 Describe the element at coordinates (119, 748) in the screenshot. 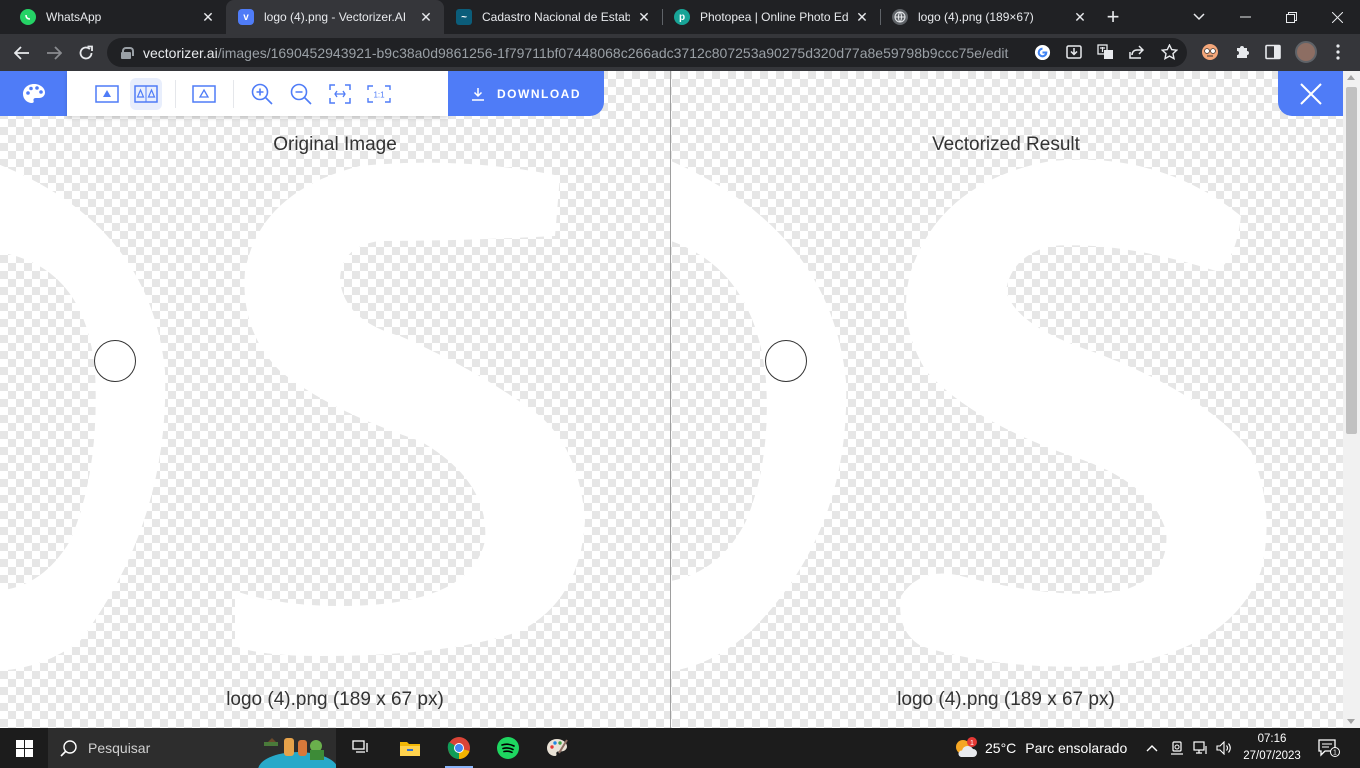

I see `search-placeholder: Pesquisar` at that location.